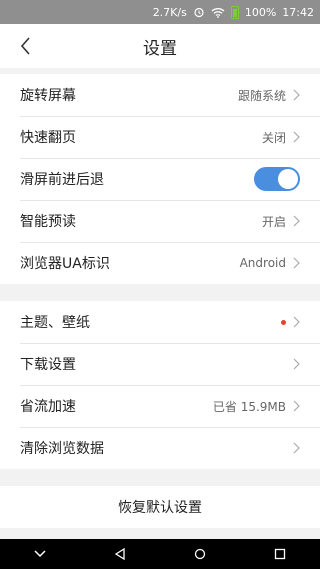 This screenshot has height=569, width=320. Describe the element at coordinates (261, 95) in the screenshot. I see `setting-value: 跟随系统` at that location.